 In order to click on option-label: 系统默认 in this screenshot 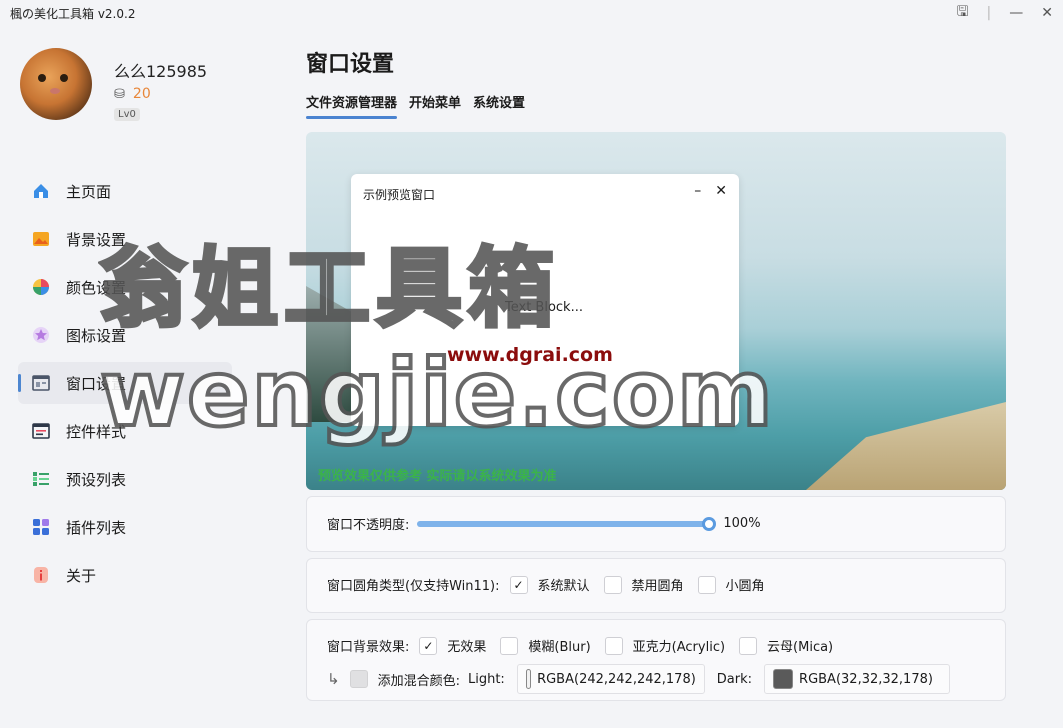, I will do `click(563, 586)`.